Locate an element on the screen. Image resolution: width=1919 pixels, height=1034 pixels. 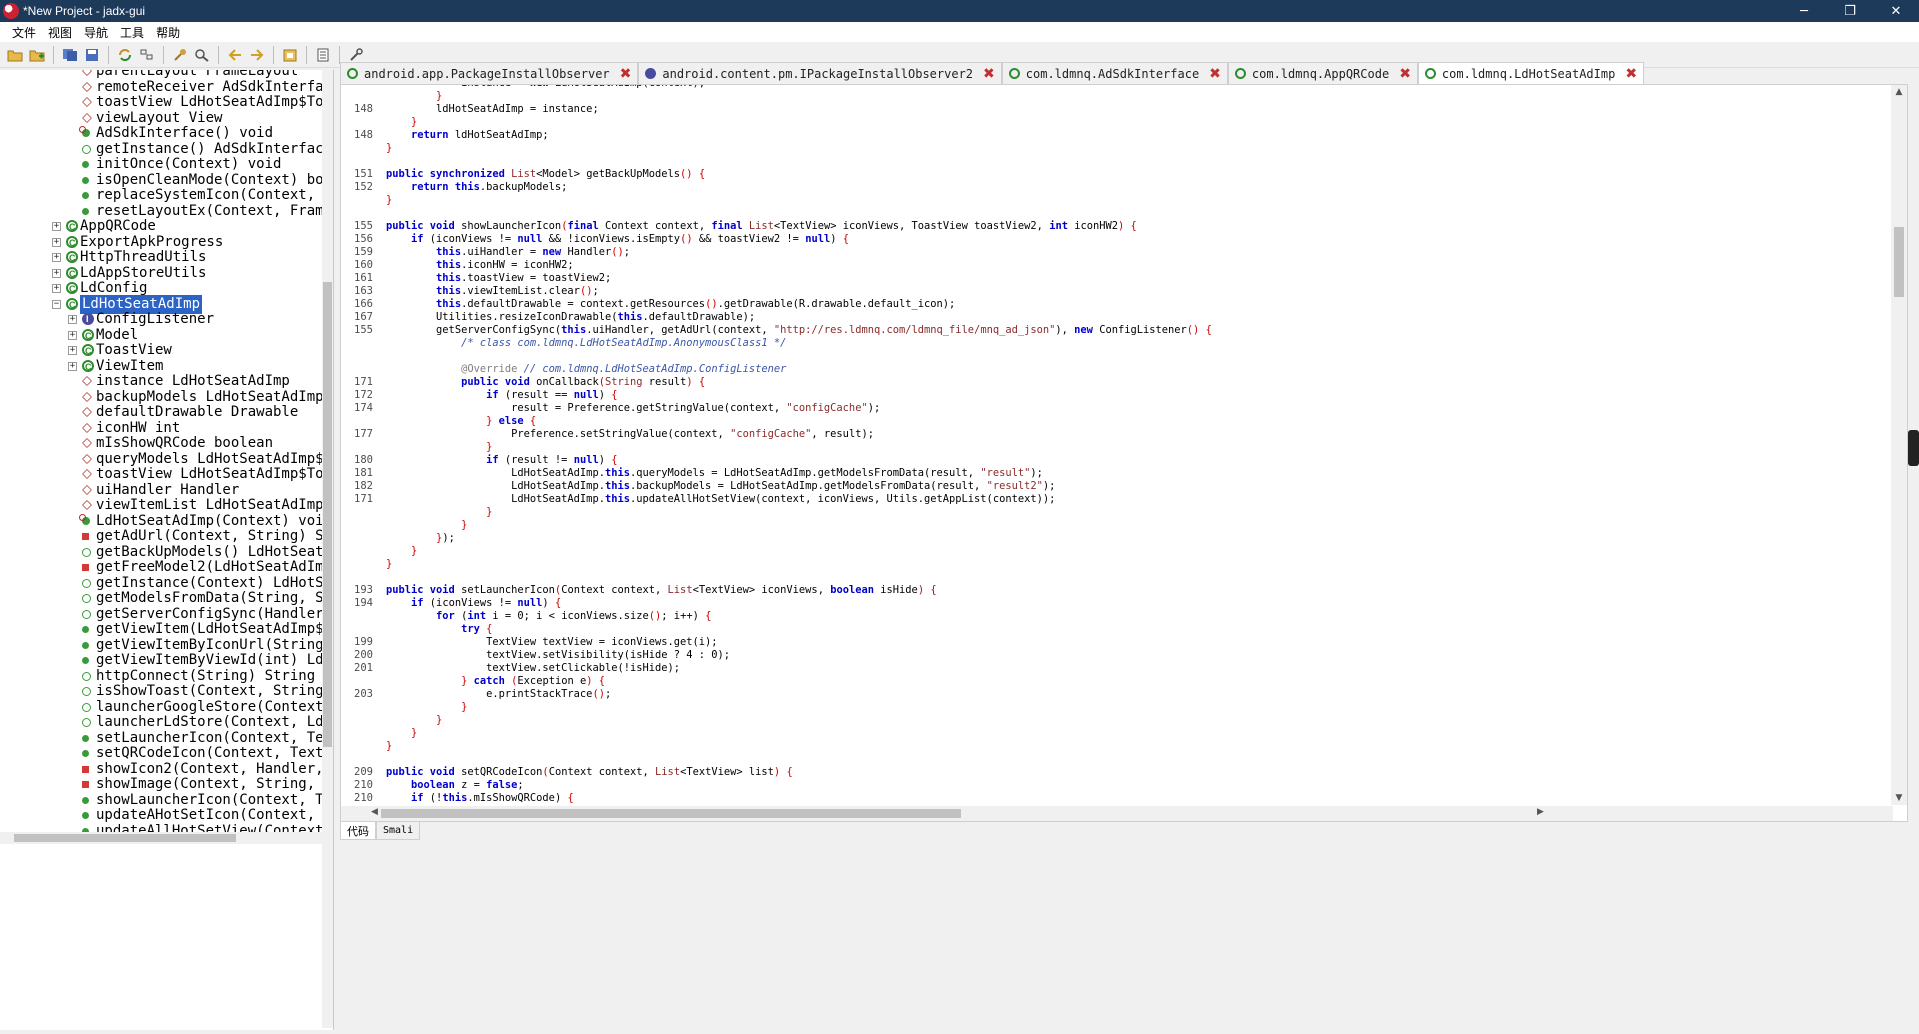
code-horizontal-scroll-thumb is located at coordinates (671, 813).